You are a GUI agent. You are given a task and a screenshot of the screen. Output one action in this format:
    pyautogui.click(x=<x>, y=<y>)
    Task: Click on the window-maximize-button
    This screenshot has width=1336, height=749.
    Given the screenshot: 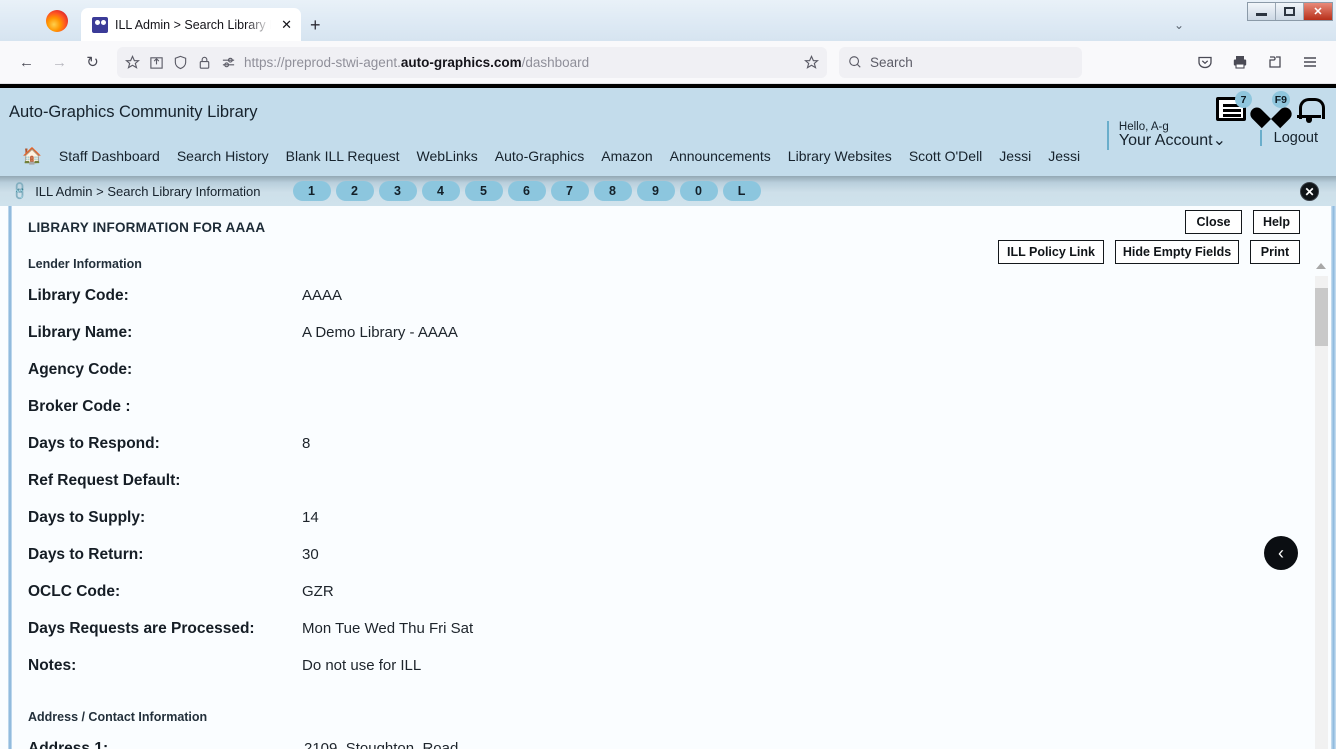 What is the action you would take?
    pyautogui.click(x=1290, y=11)
    